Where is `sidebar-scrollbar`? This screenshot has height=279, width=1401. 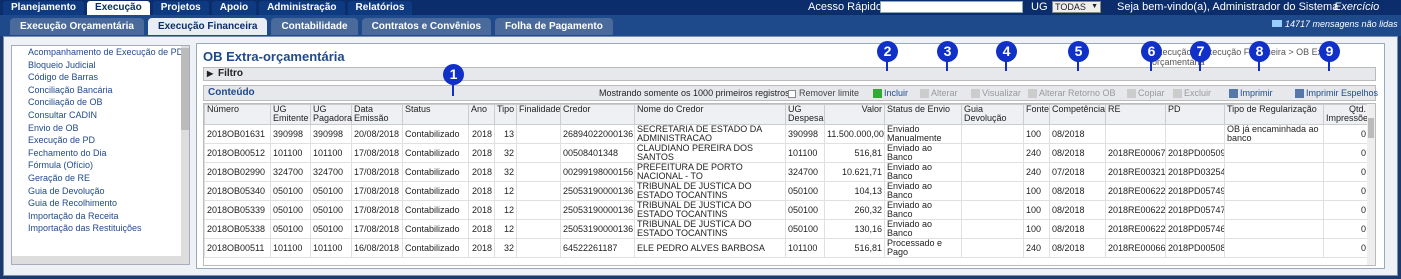 sidebar-scrollbar is located at coordinates (185, 151).